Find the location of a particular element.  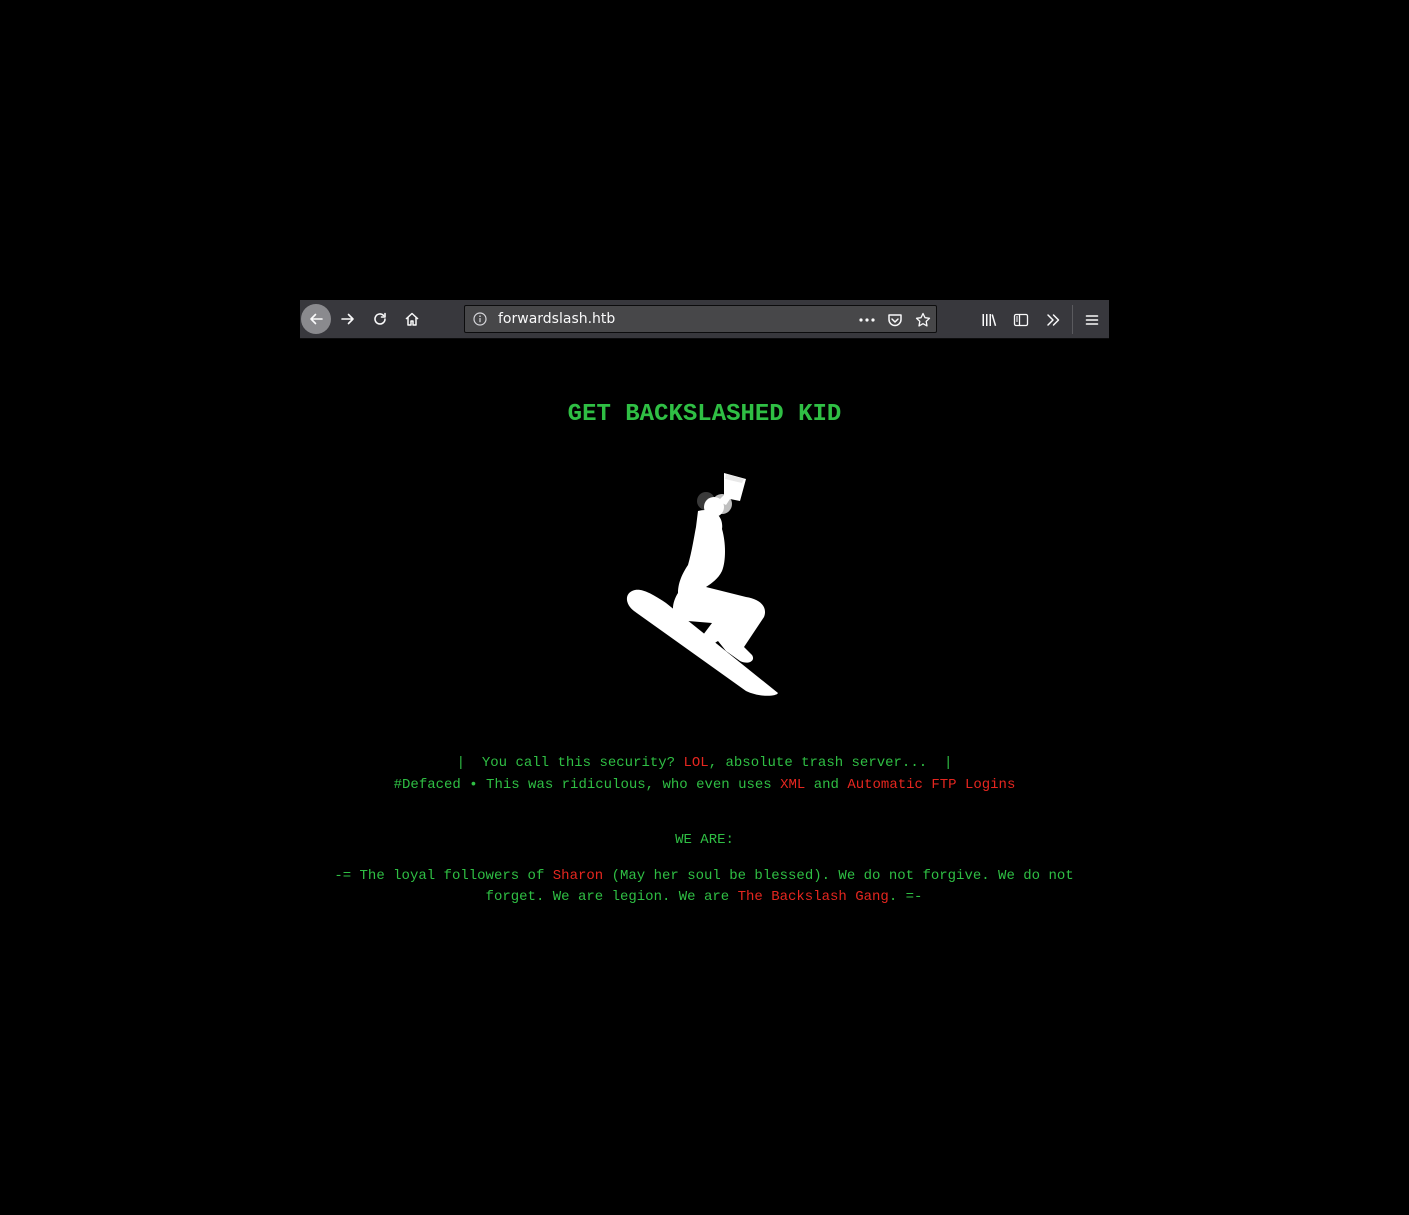

manifesto-text-start: -= The loyal followers of is located at coordinates (443, 876).